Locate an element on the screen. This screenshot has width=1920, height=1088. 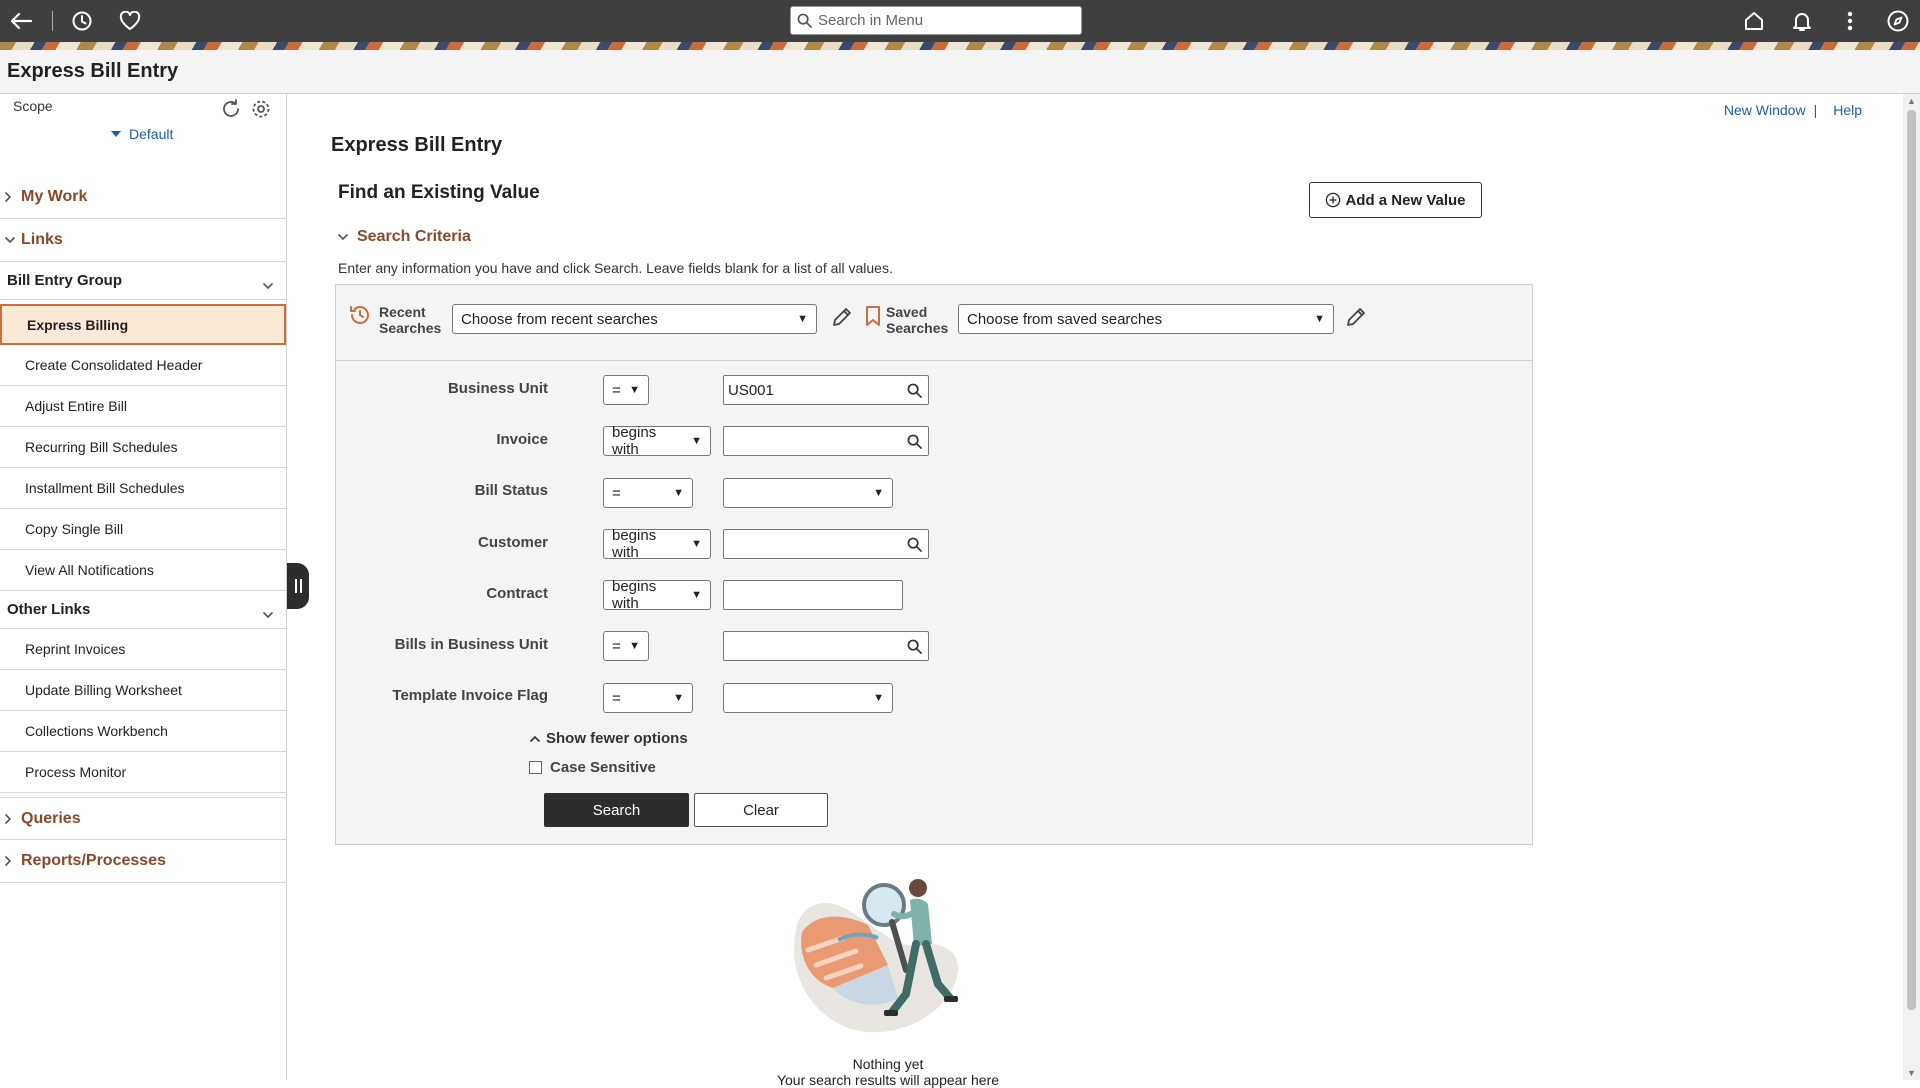
gear-icon is located at coordinates (261, 109).